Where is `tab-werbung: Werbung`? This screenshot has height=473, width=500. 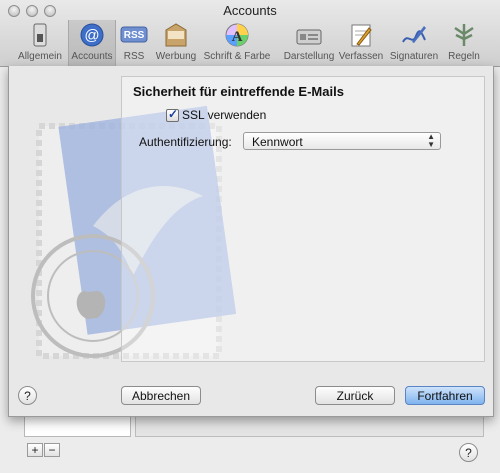 tab-werbung: Werbung is located at coordinates (176, 43).